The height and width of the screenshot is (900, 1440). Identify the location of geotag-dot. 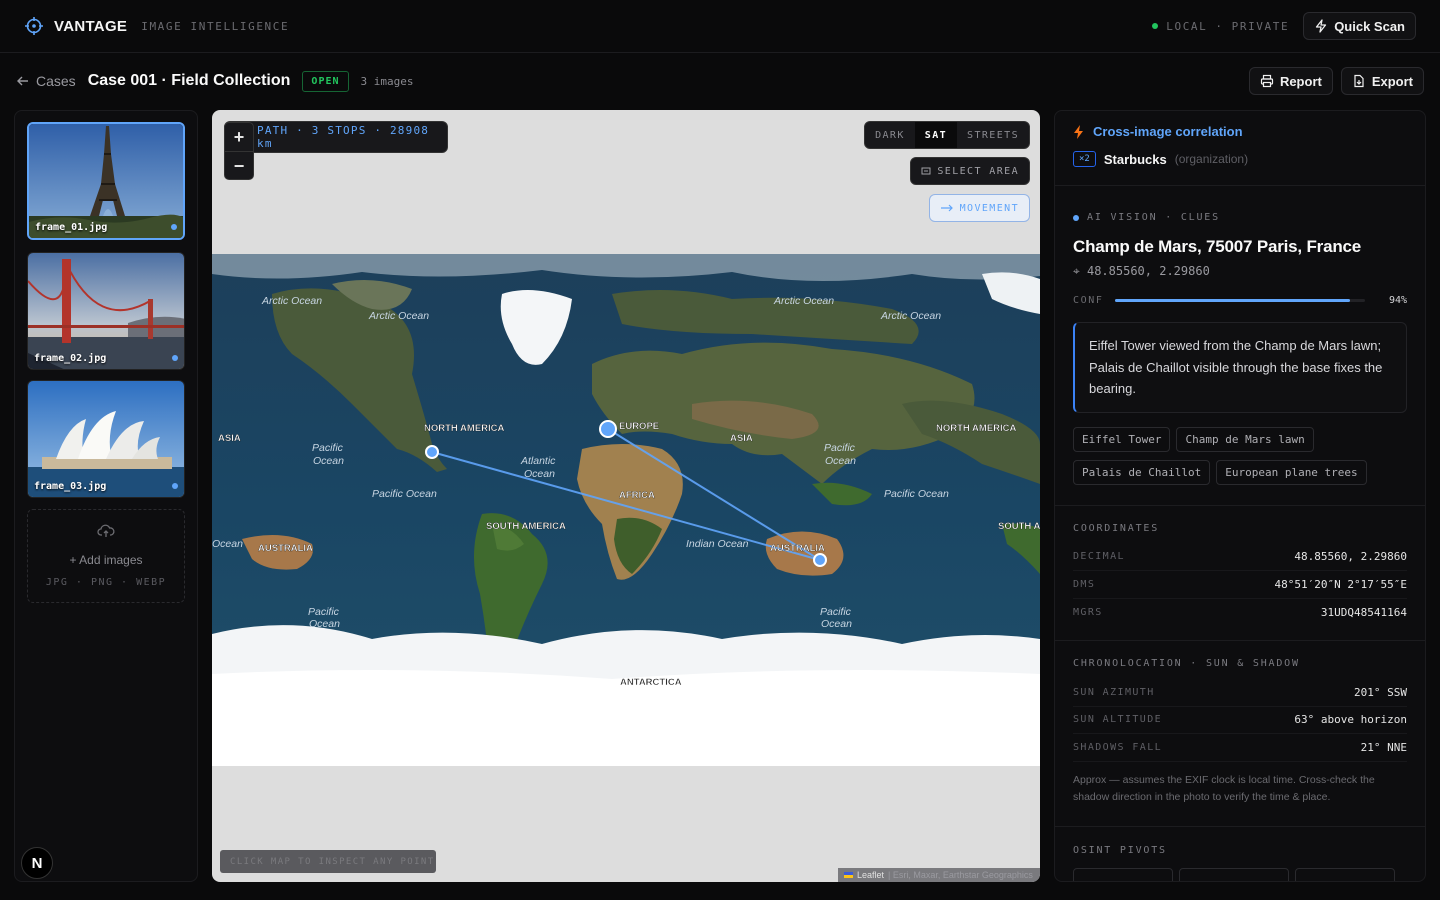
(175, 358).